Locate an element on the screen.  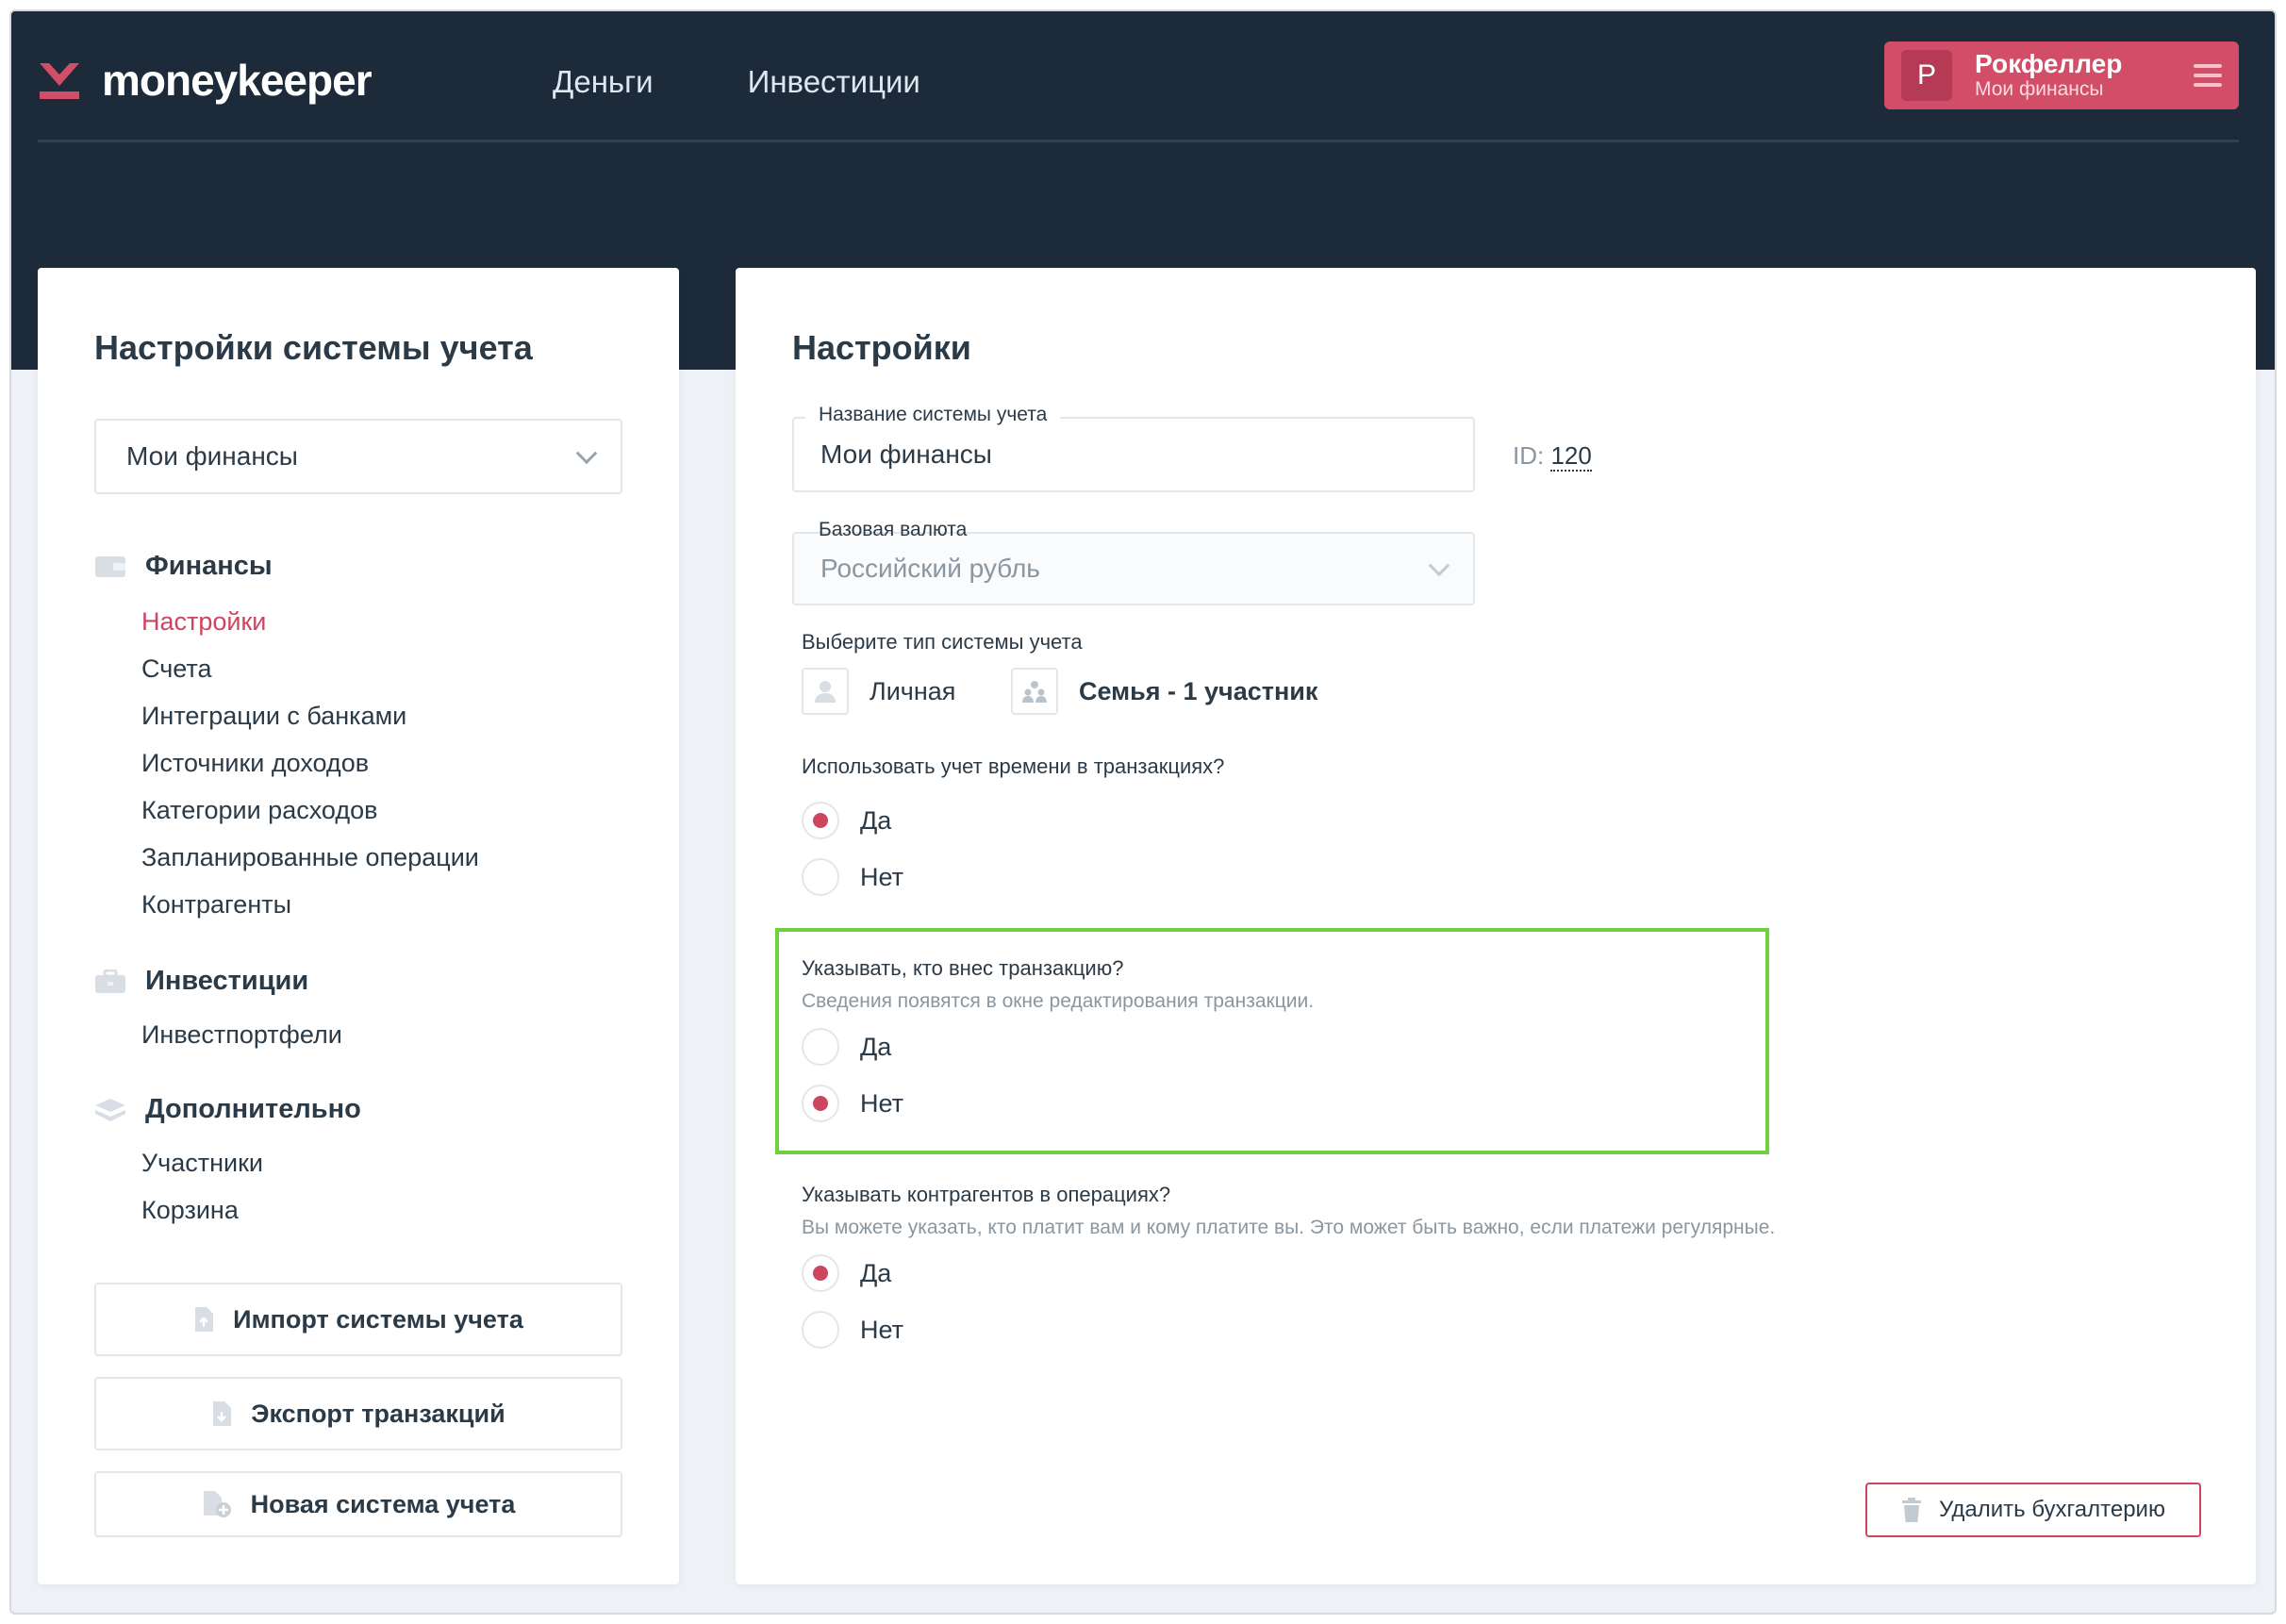
logo: moneykeeper is located at coordinates (205, 80).